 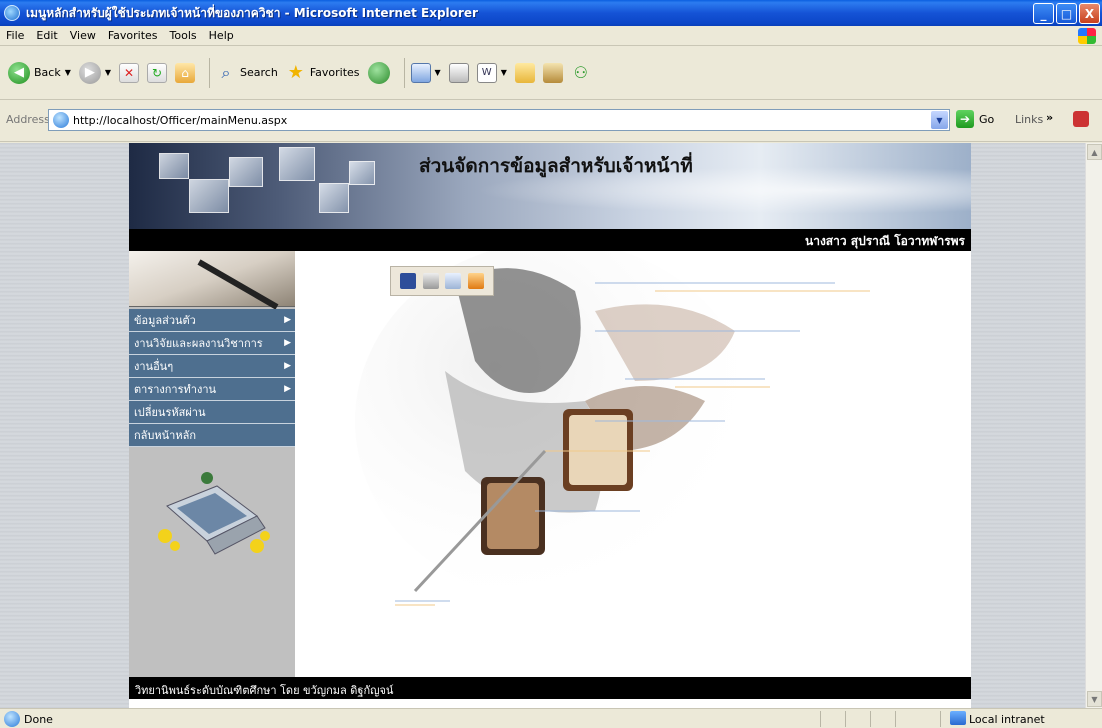 What do you see at coordinates (408, 281) in the screenshot?
I see `save-icon` at bounding box center [408, 281].